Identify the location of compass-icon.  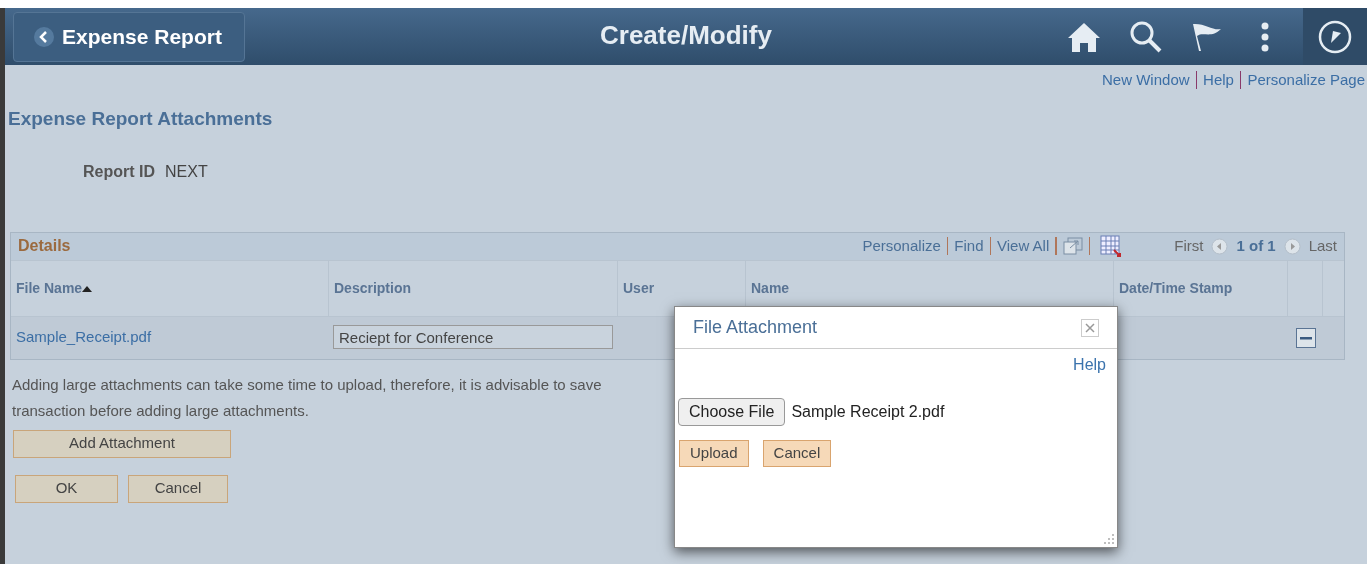
(1335, 36).